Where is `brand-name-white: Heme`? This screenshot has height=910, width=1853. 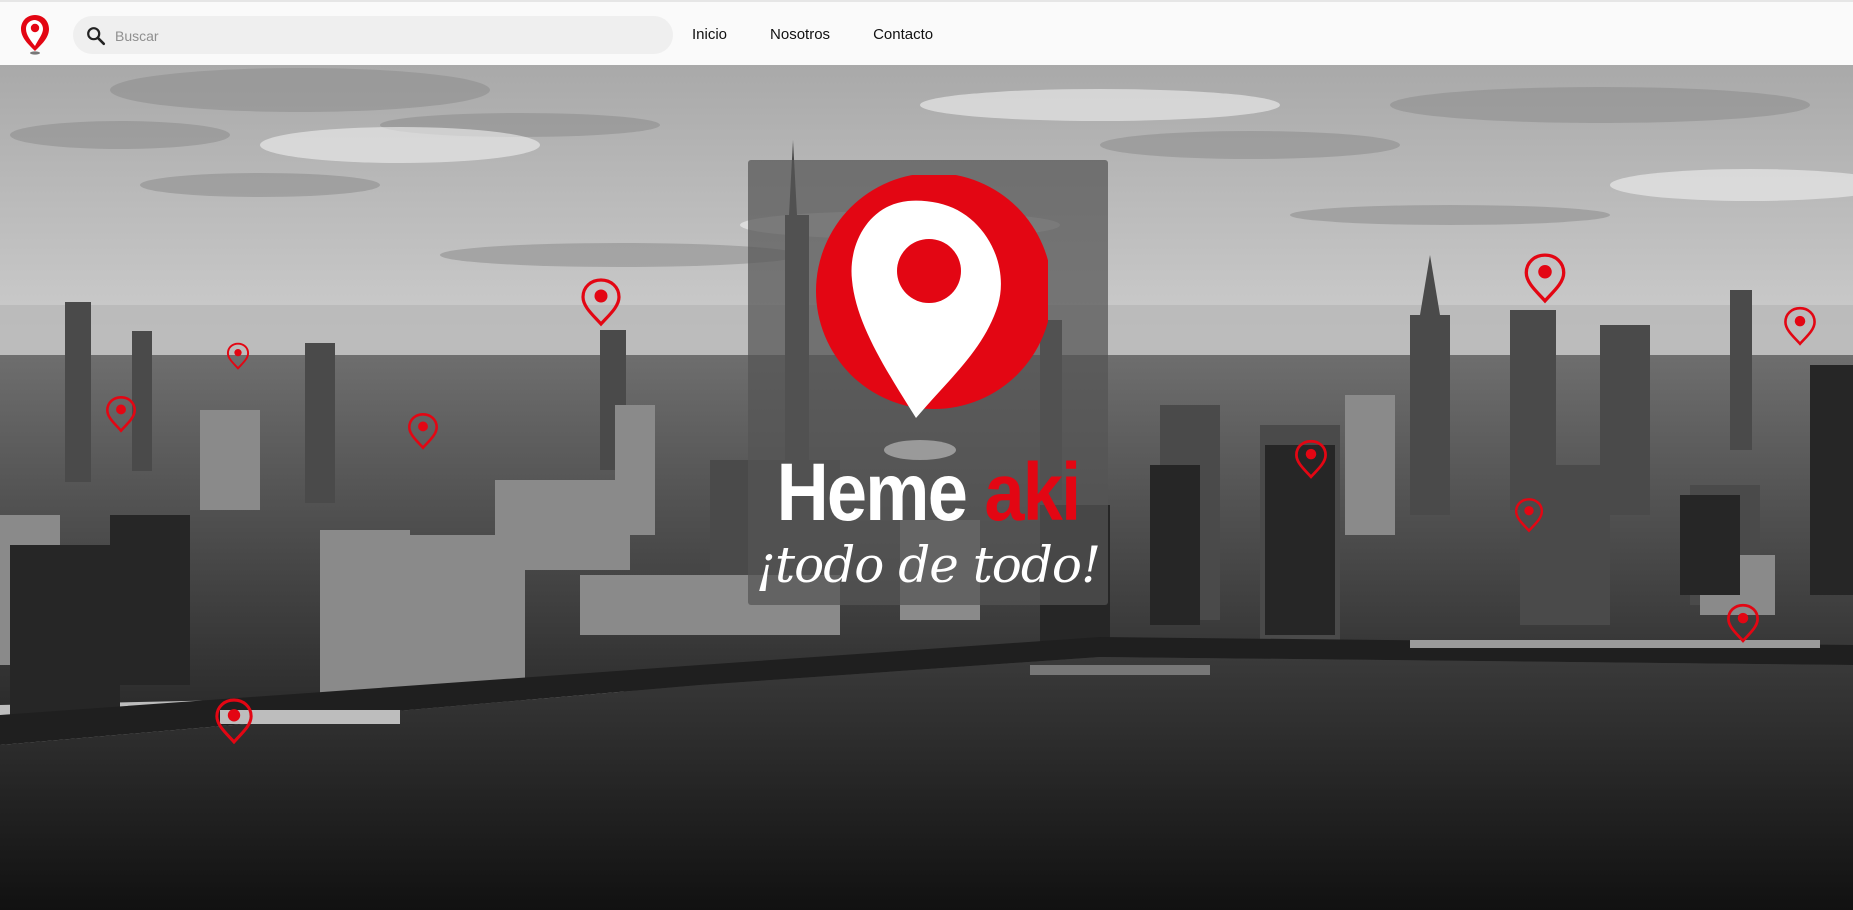
brand-name-white: Heme is located at coordinates (880, 492).